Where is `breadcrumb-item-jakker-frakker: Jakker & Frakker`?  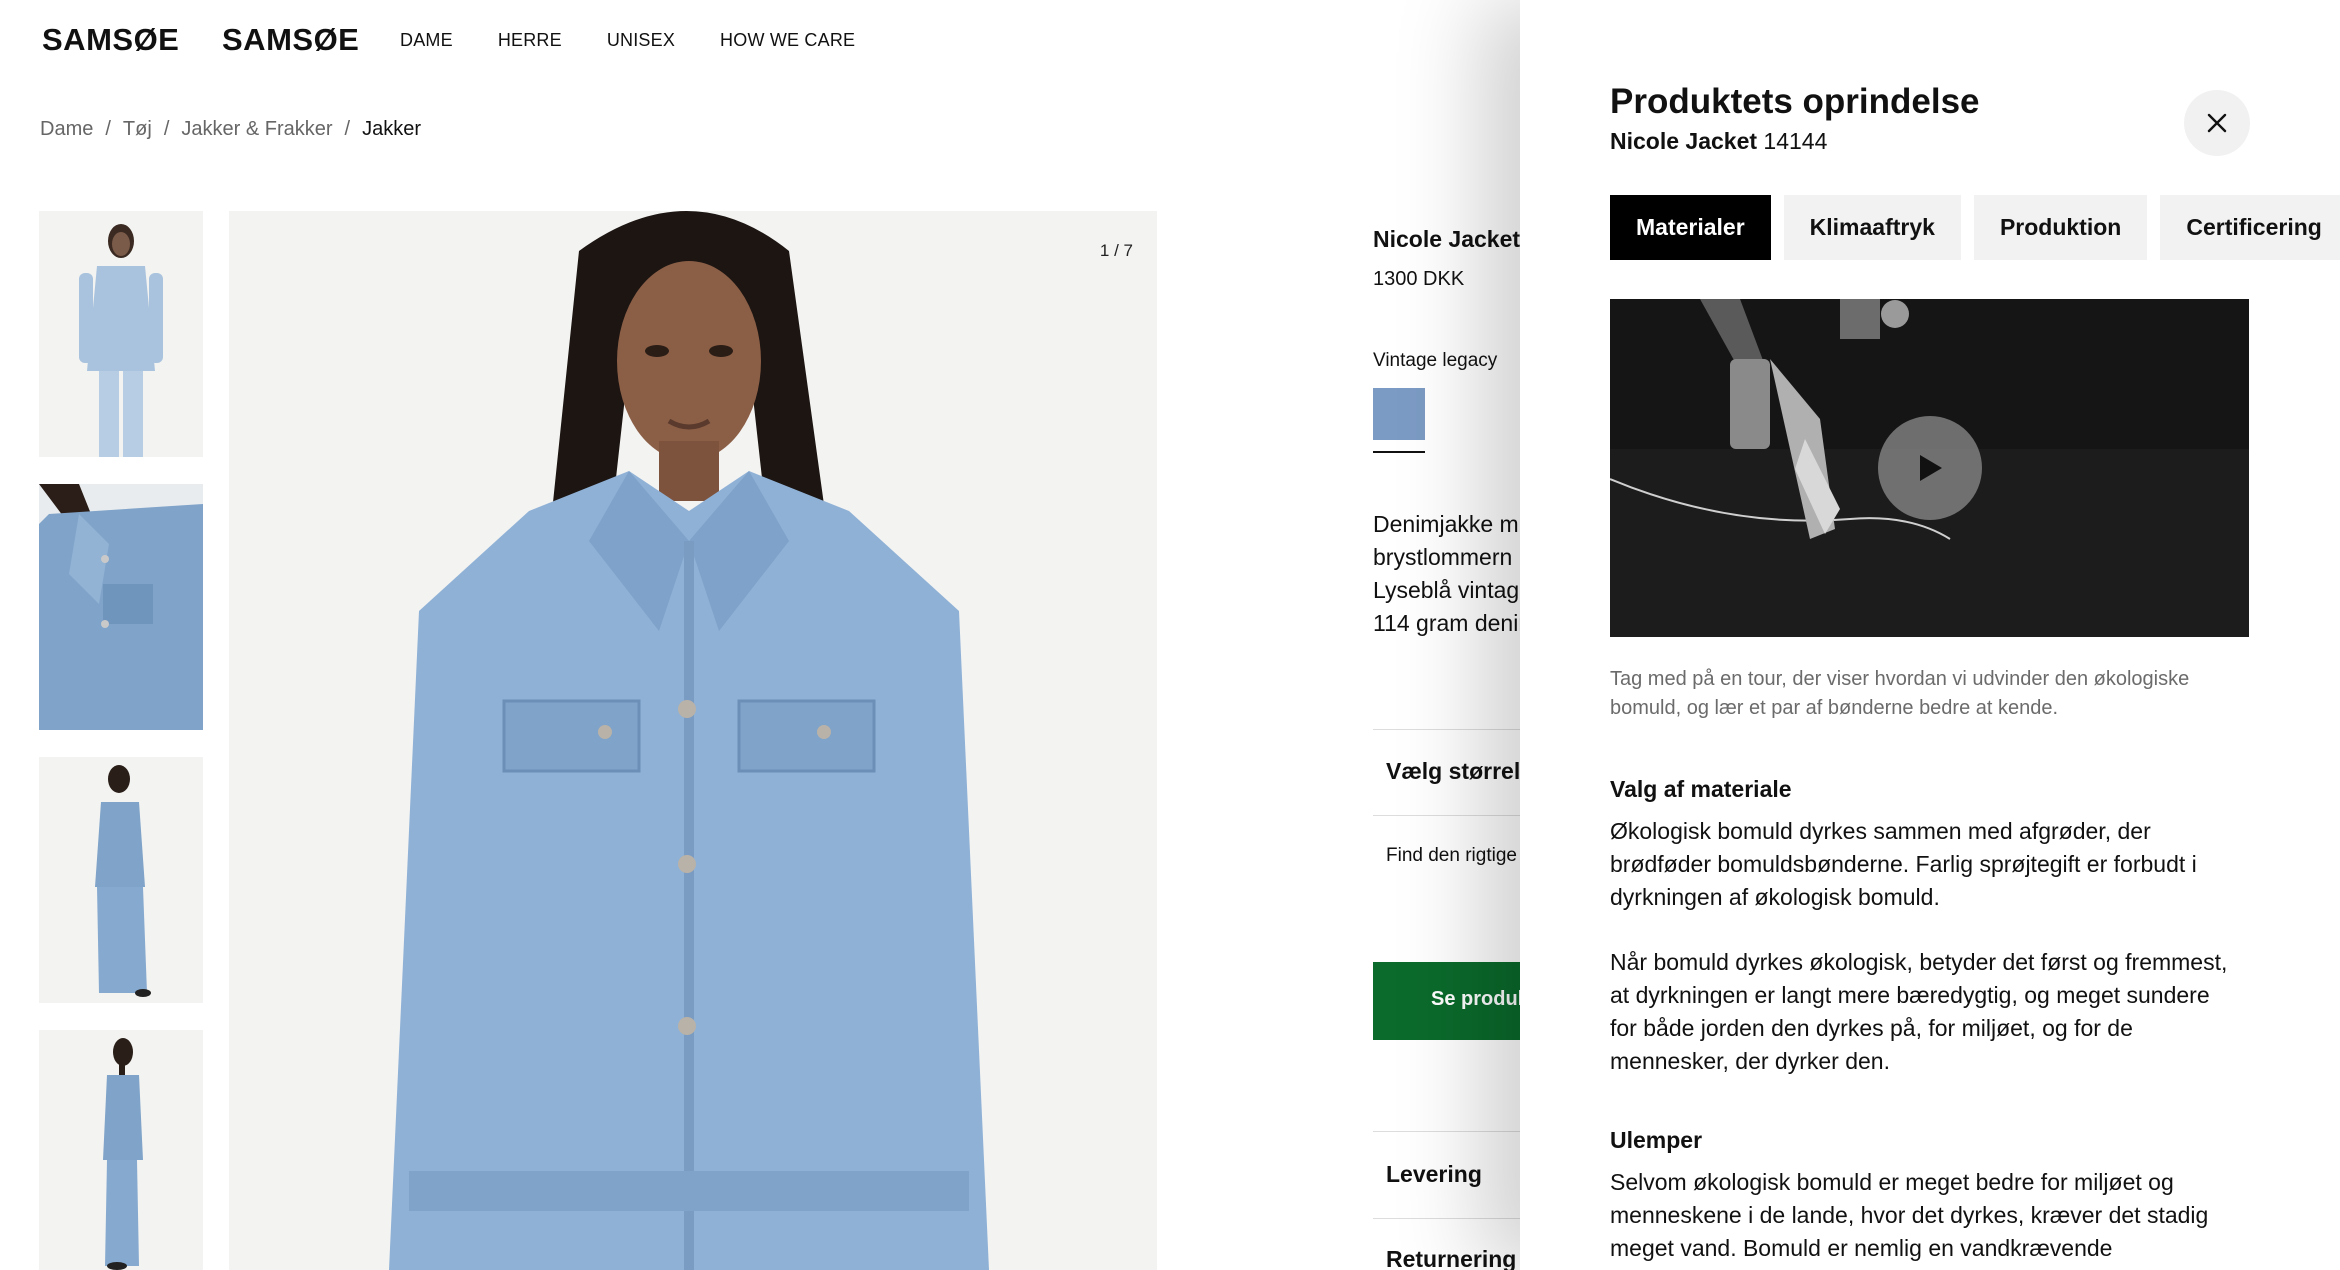
breadcrumb-item-jakker-frakker: Jakker & Frakker is located at coordinates (256, 129).